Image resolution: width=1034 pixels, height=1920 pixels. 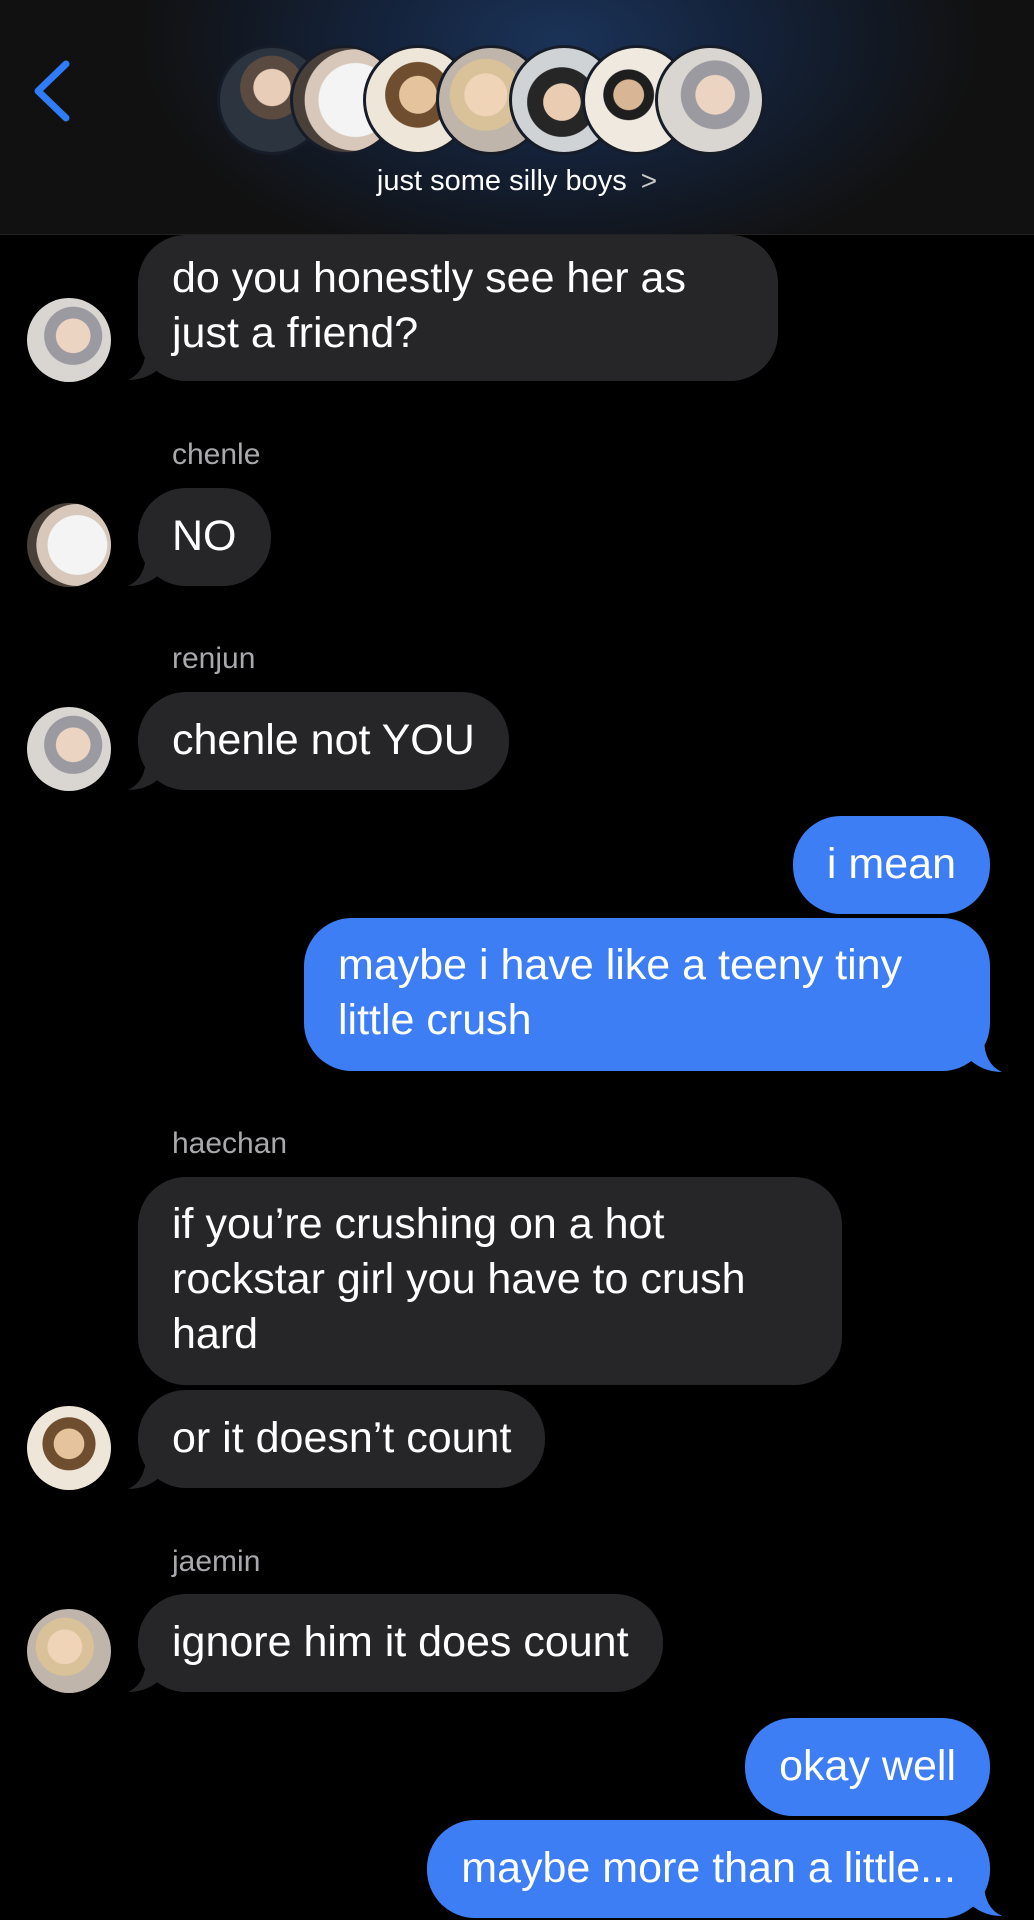 I want to click on message-bubble-incoming: NO, so click(x=204, y=537).